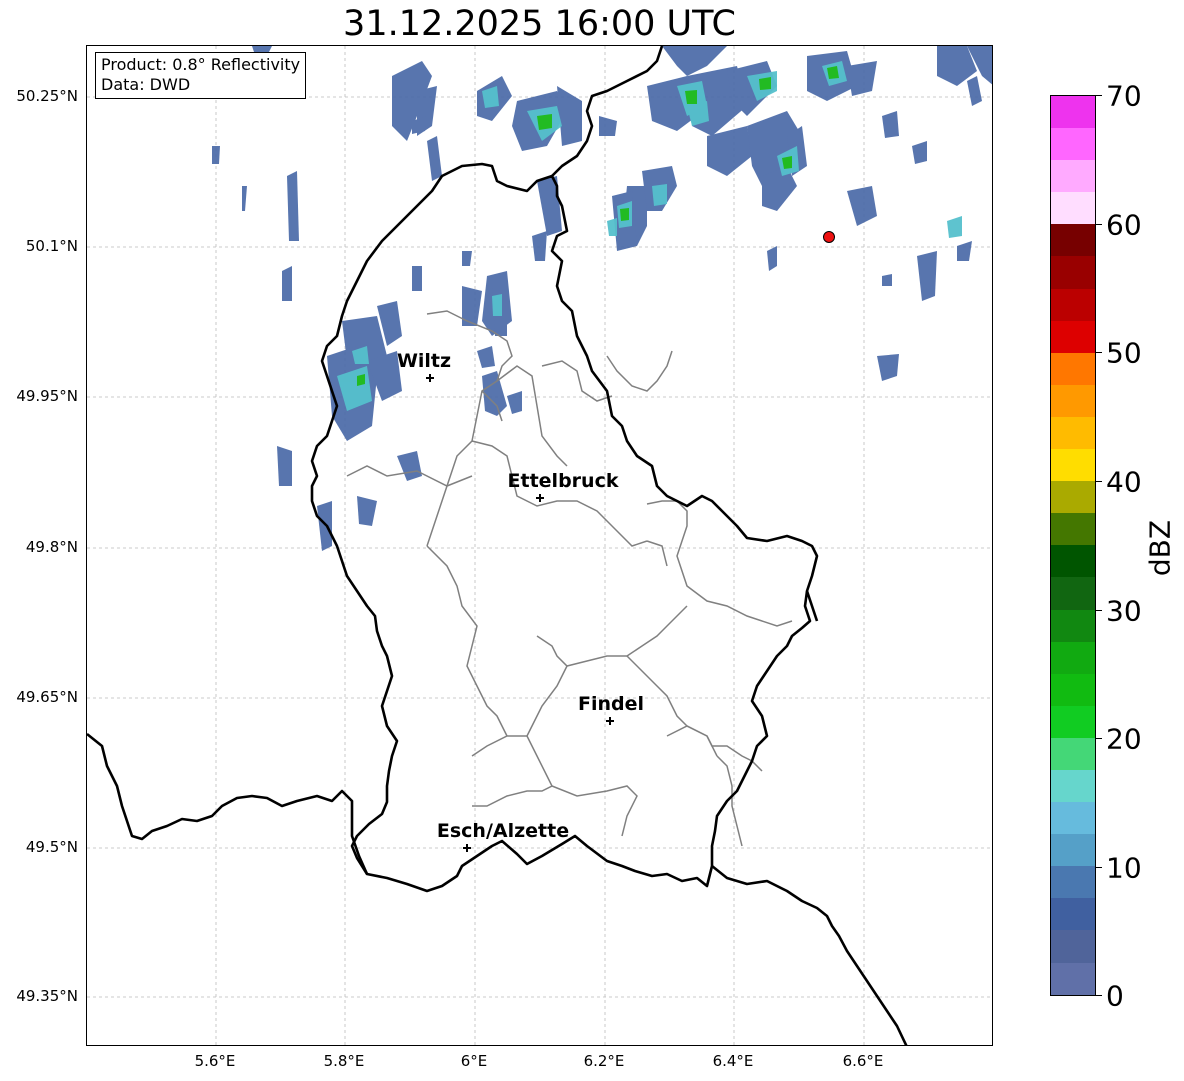 This screenshot has width=1184, height=1081. What do you see at coordinates (829, 237) in the screenshot?
I see `location-marker` at bounding box center [829, 237].